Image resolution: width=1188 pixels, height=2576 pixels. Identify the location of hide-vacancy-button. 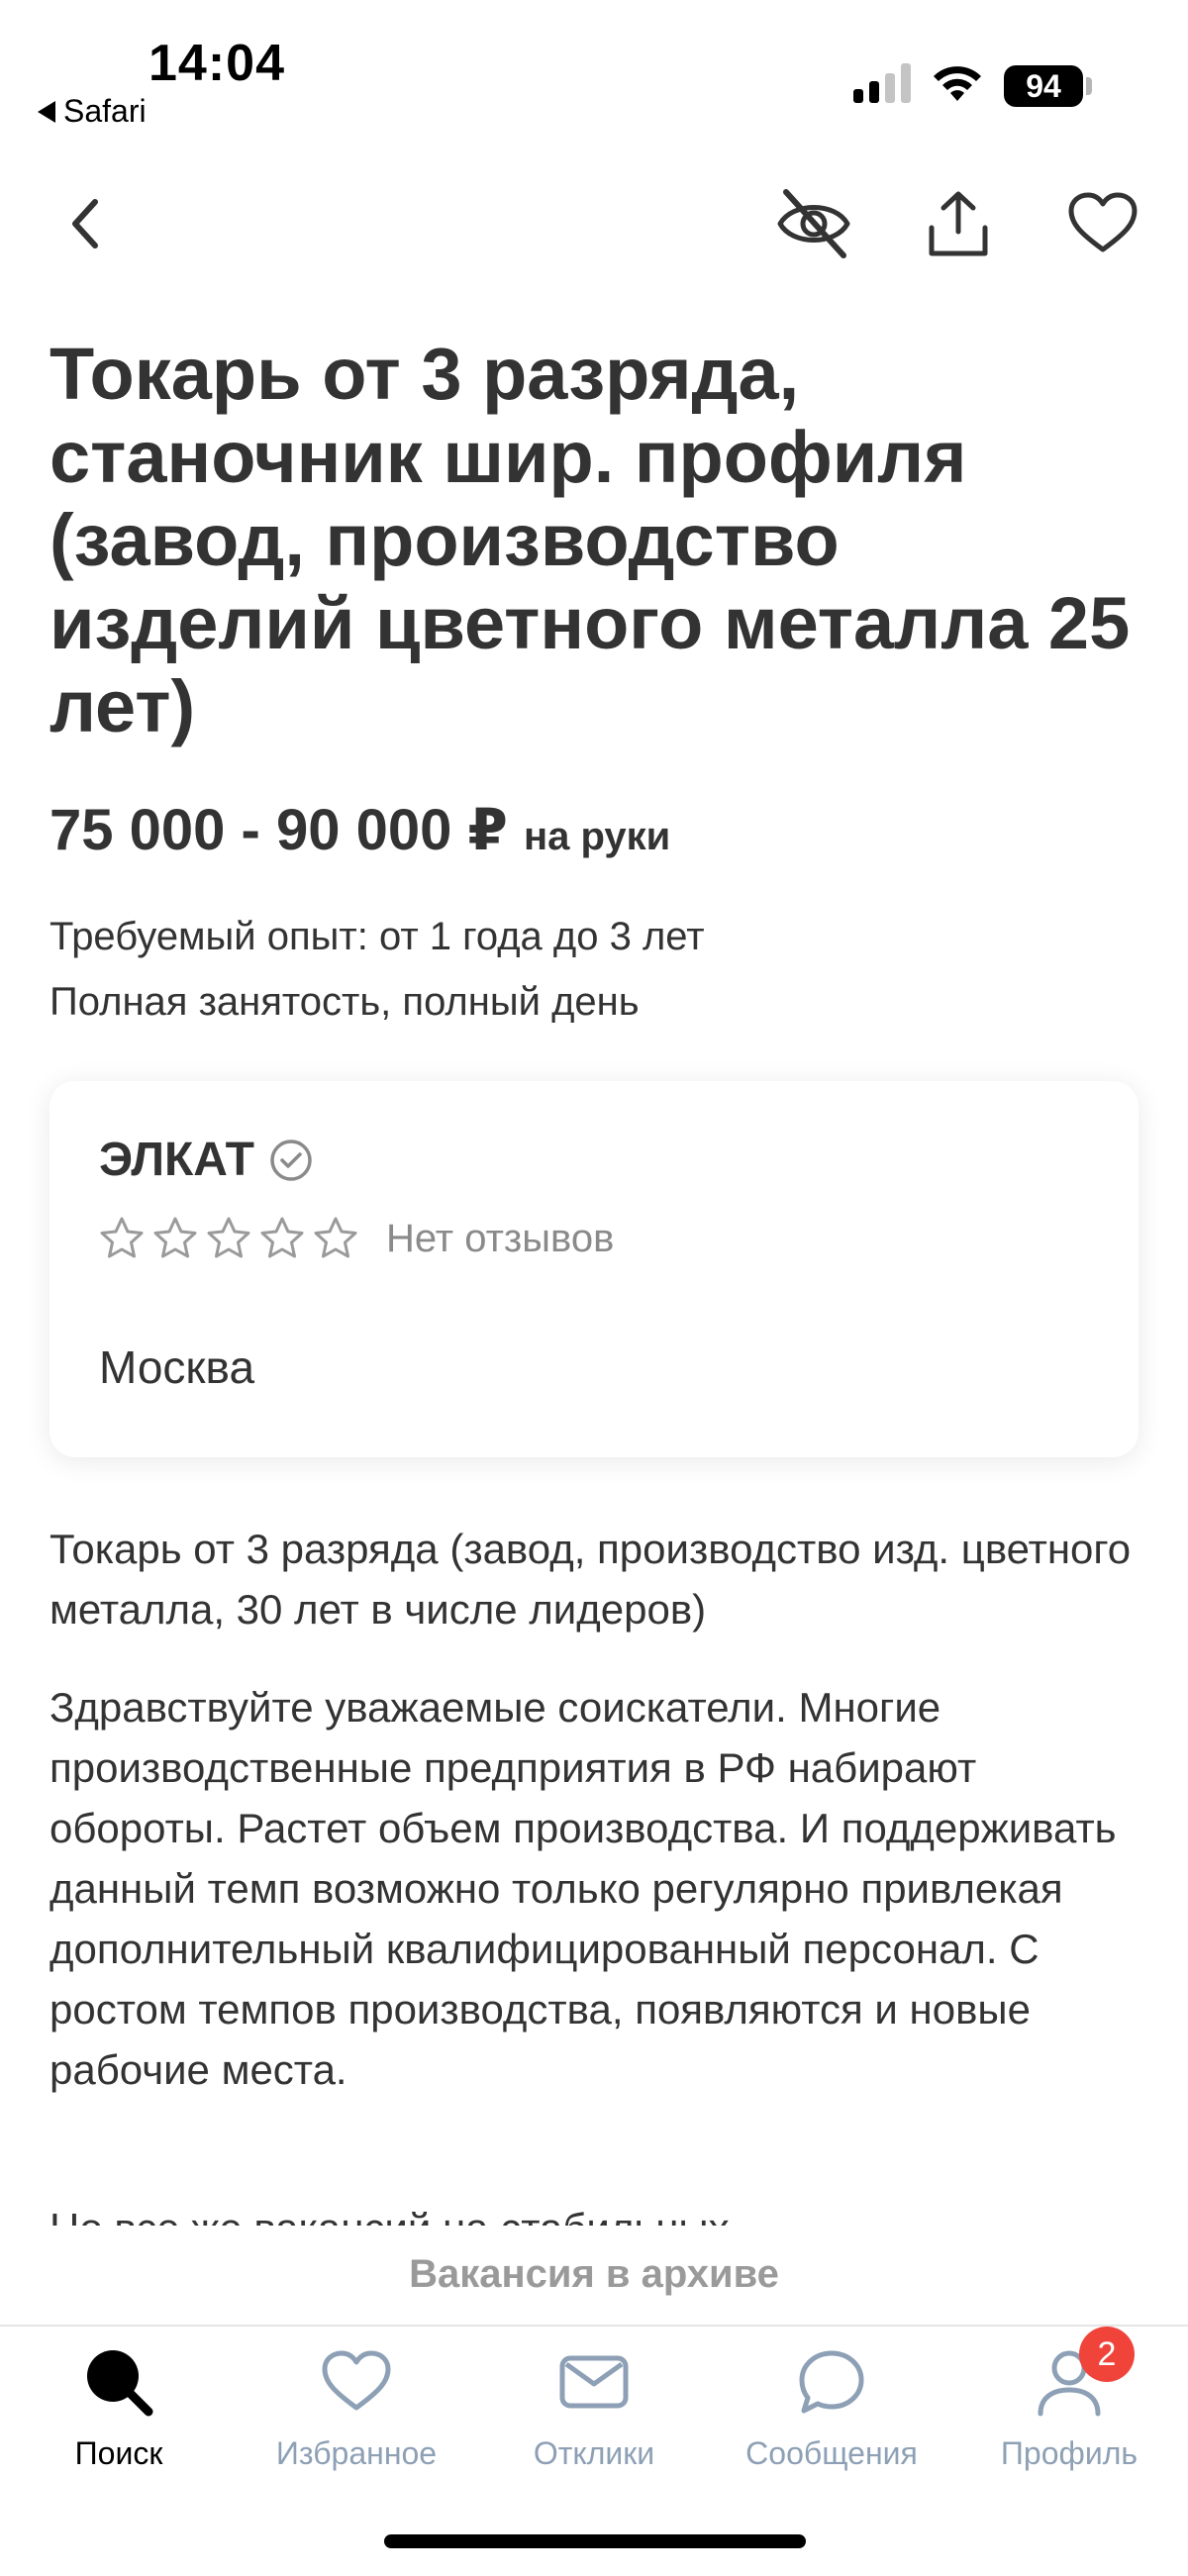
(814, 223).